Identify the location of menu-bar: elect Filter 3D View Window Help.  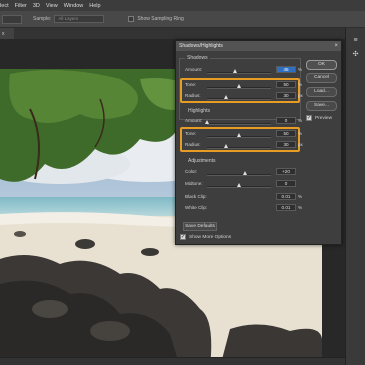
(182, 5).